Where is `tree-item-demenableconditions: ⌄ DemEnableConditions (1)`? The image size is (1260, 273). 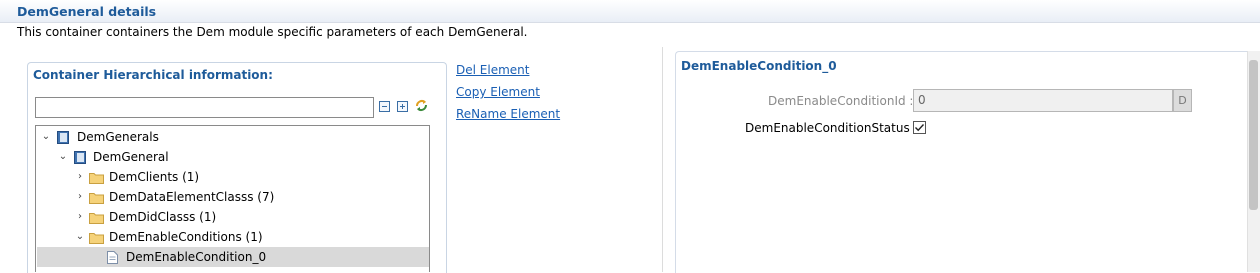
tree-item-demenableconditions: ⌄ DemEnableConditions (1) is located at coordinates (232, 237).